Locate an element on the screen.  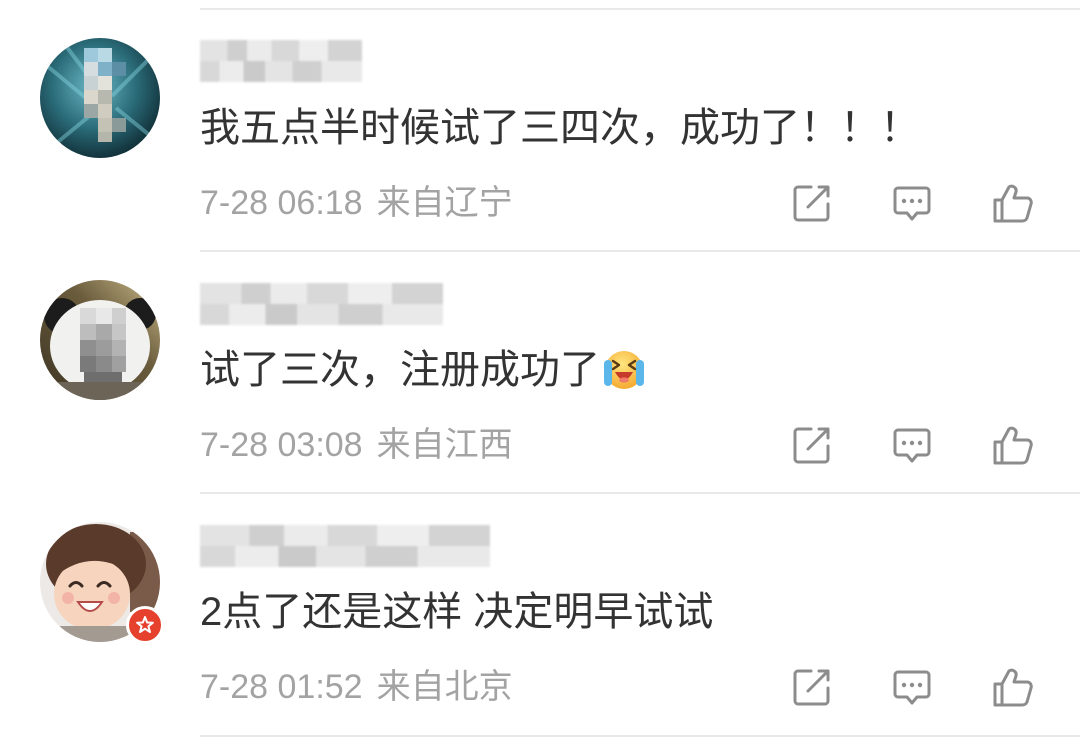
comment-text: 试了三次，注册成功了 is located at coordinates (423, 370).